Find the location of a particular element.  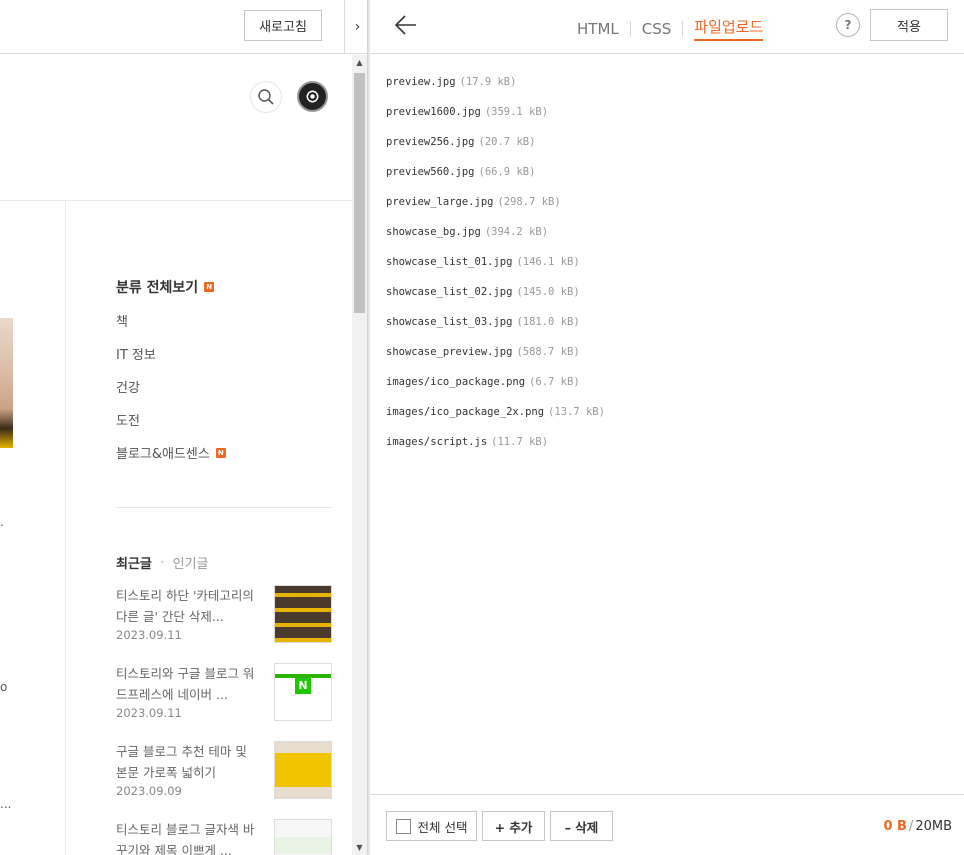

category-label: 블로그&애드센스 is located at coordinates (163, 454).